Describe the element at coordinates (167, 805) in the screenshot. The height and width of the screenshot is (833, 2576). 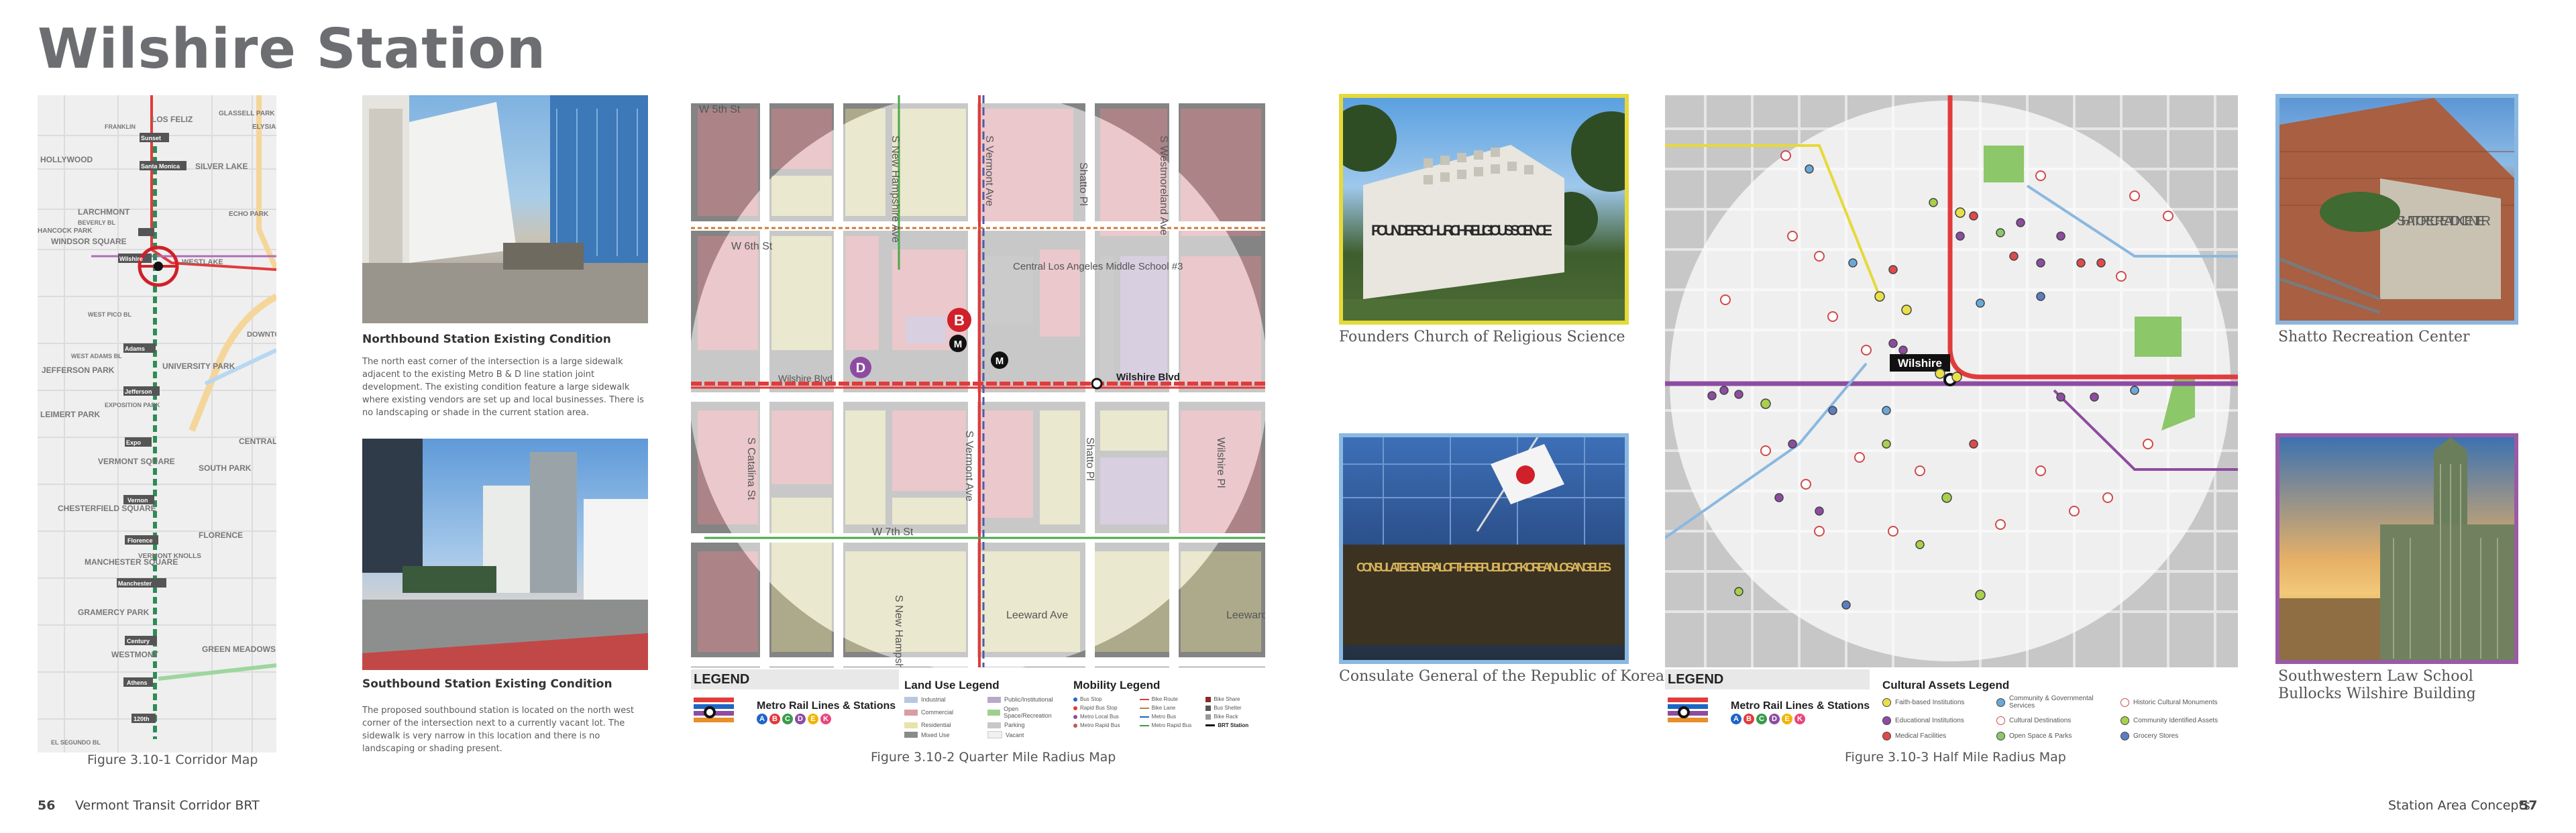
I see `left-running-head: Vermont Transit Corridor BRT` at that location.